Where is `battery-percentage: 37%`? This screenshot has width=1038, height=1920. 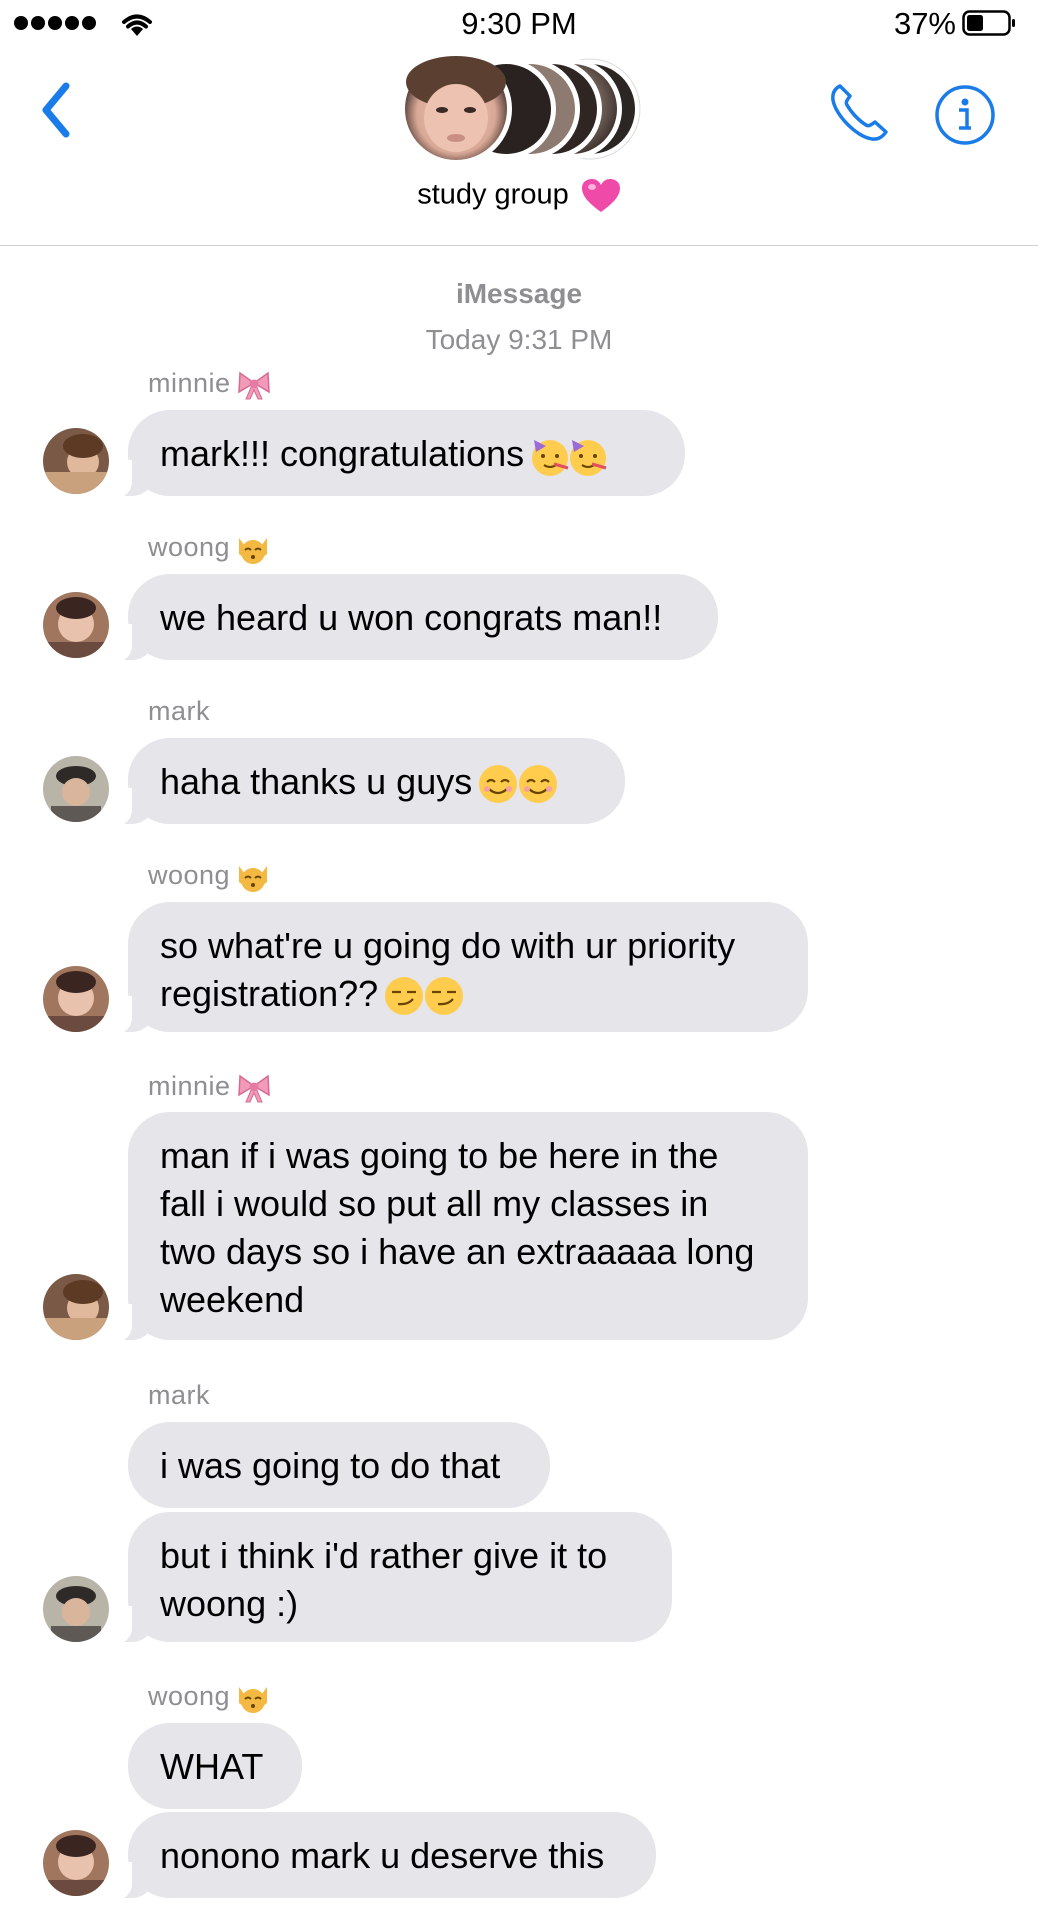
battery-percentage: 37% is located at coordinates (924, 23).